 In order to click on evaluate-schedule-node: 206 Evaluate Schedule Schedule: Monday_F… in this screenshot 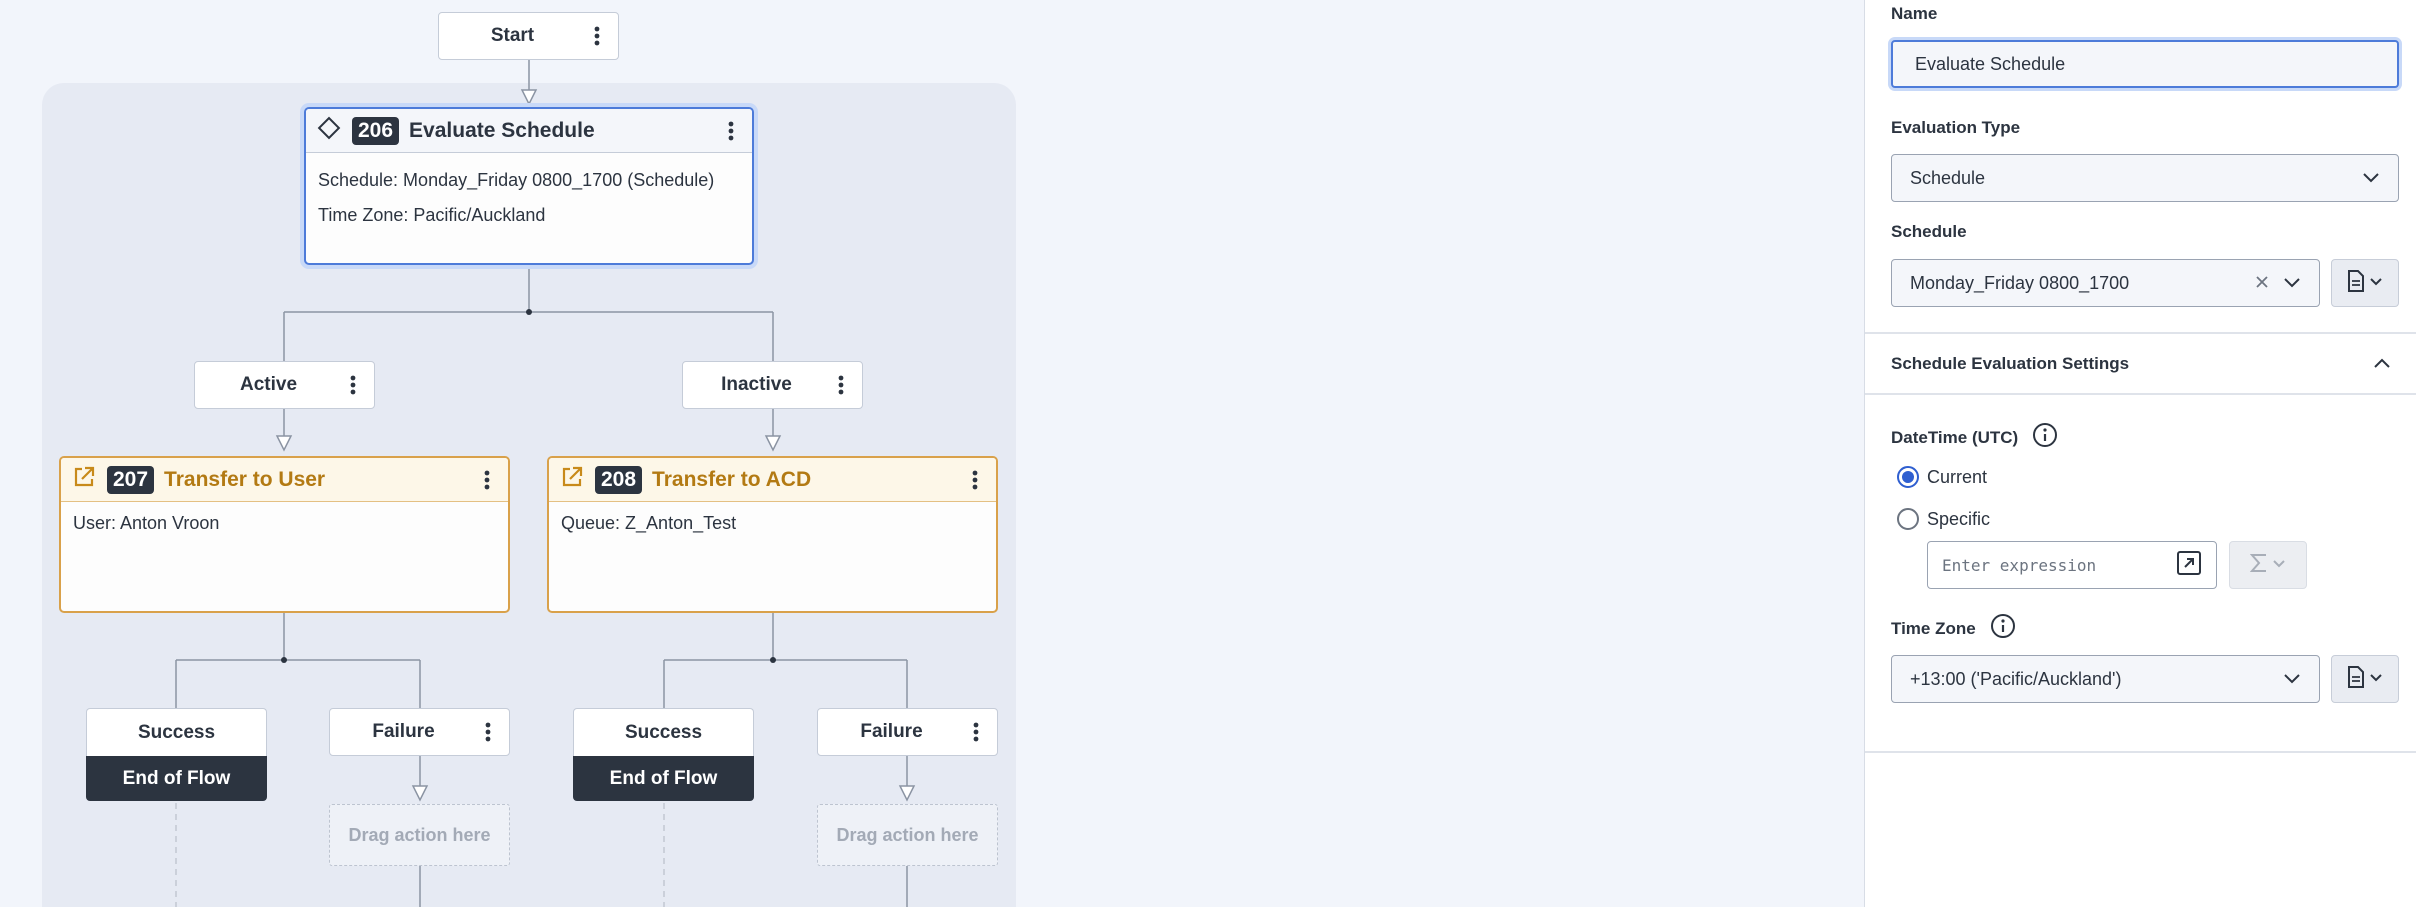, I will do `click(529, 186)`.